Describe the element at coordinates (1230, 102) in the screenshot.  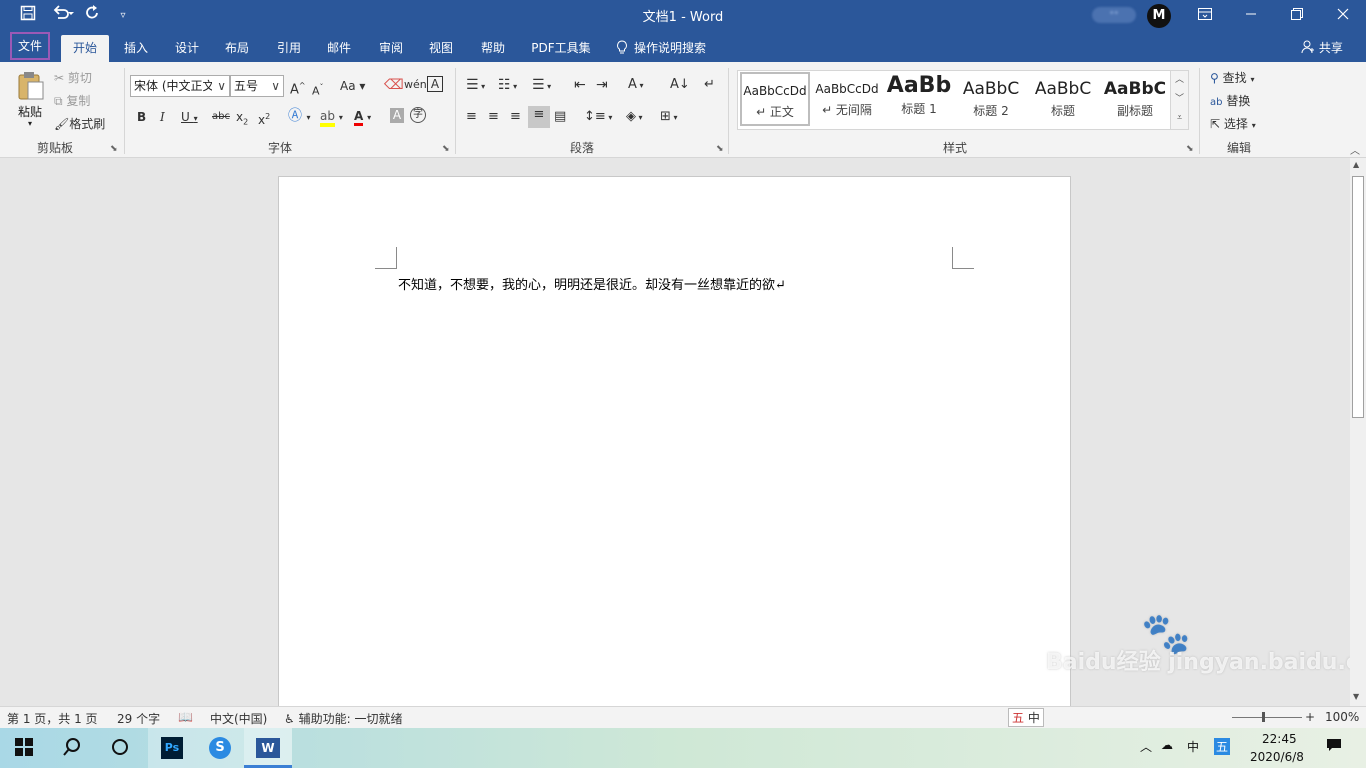
I see `replace-button: ab 替换` at that location.